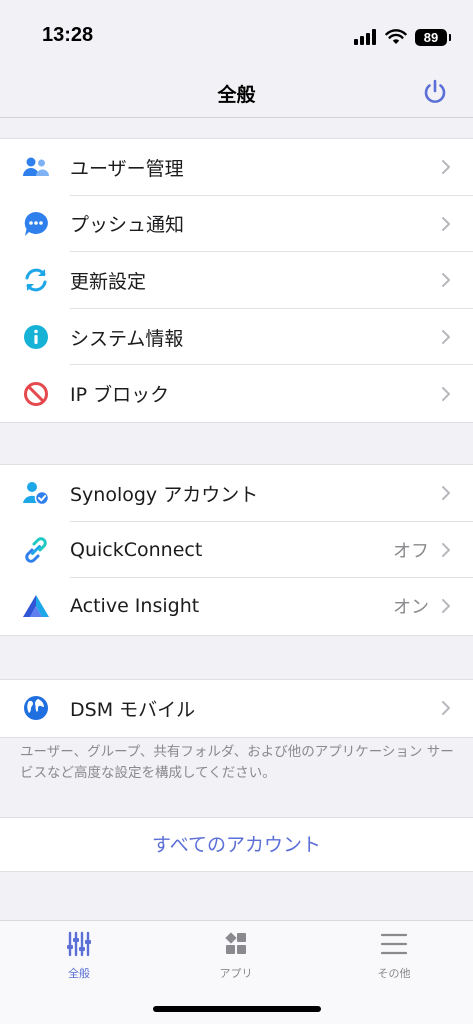  Describe the element at coordinates (68, 35) in the screenshot. I see `status-time: 13:28` at that location.